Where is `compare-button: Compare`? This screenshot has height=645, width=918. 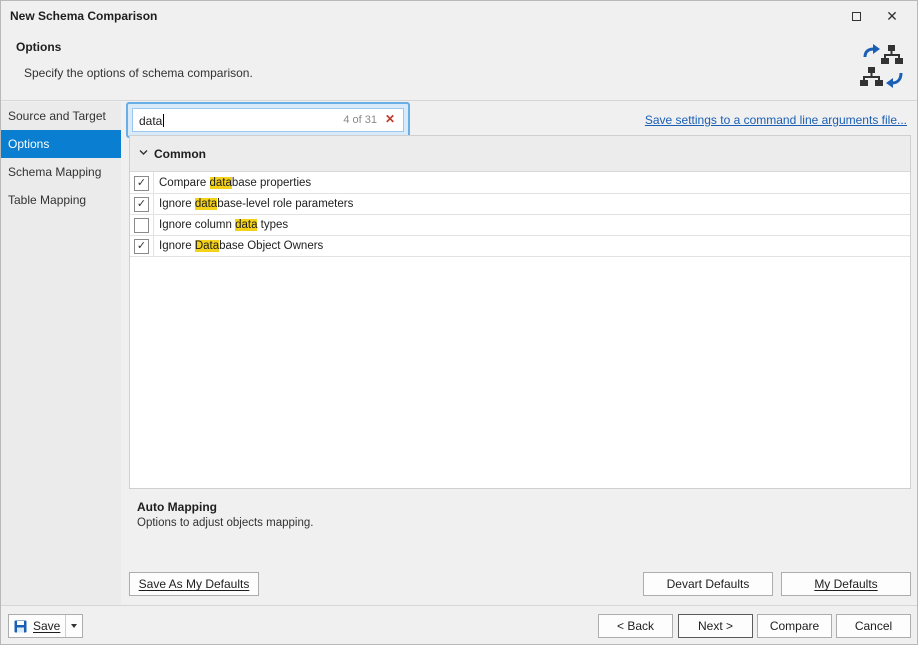 compare-button: Compare is located at coordinates (794, 626).